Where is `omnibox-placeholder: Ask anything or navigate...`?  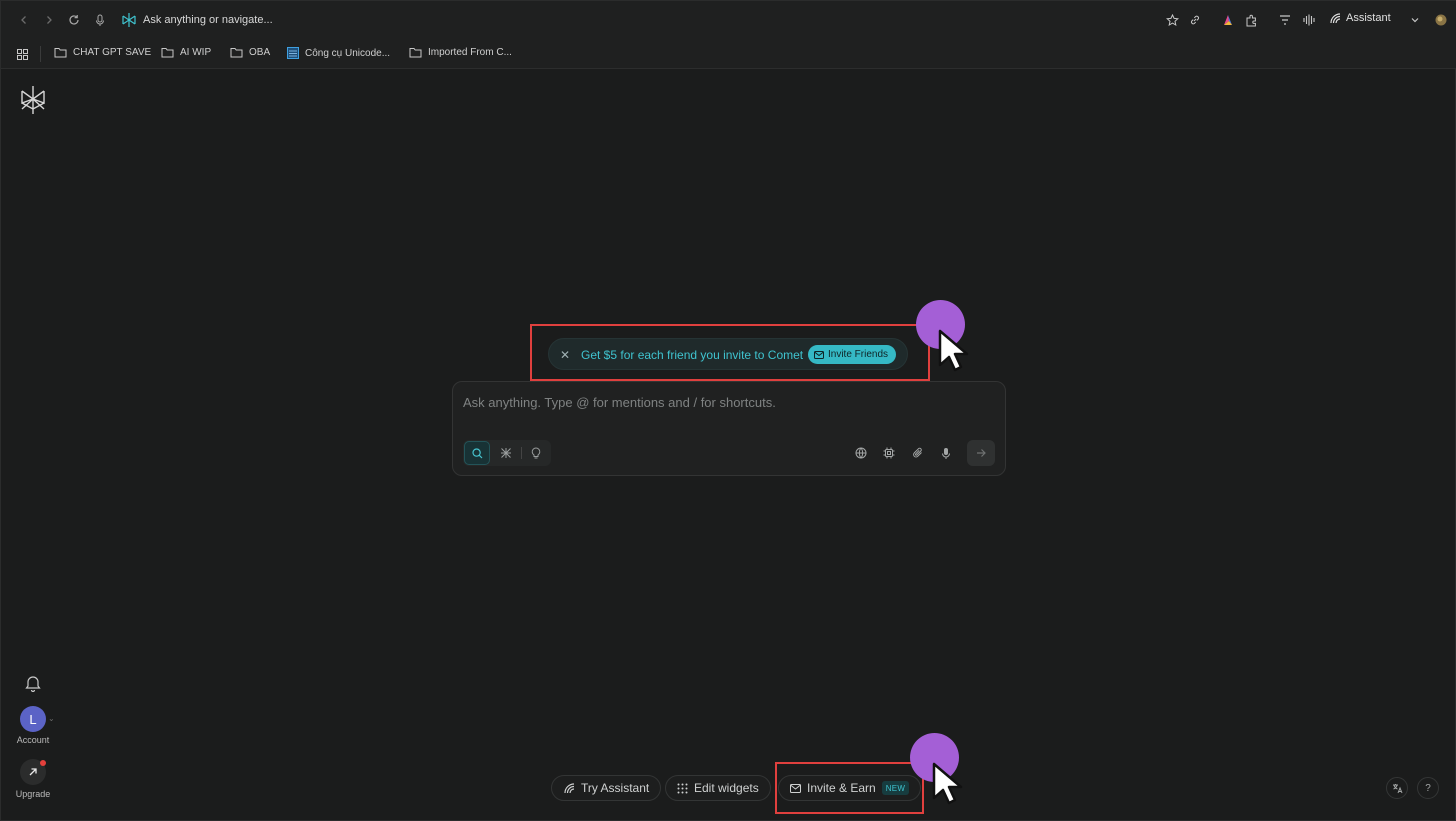 omnibox-placeholder: Ask anything or navigate... is located at coordinates (208, 20).